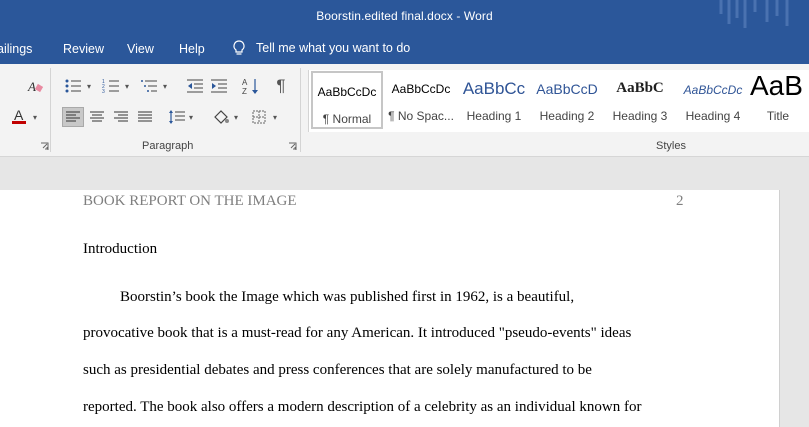  Describe the element at coordinates (44, 146) in the screenshot. I see `font-dialog-launcher-icon` at that location.